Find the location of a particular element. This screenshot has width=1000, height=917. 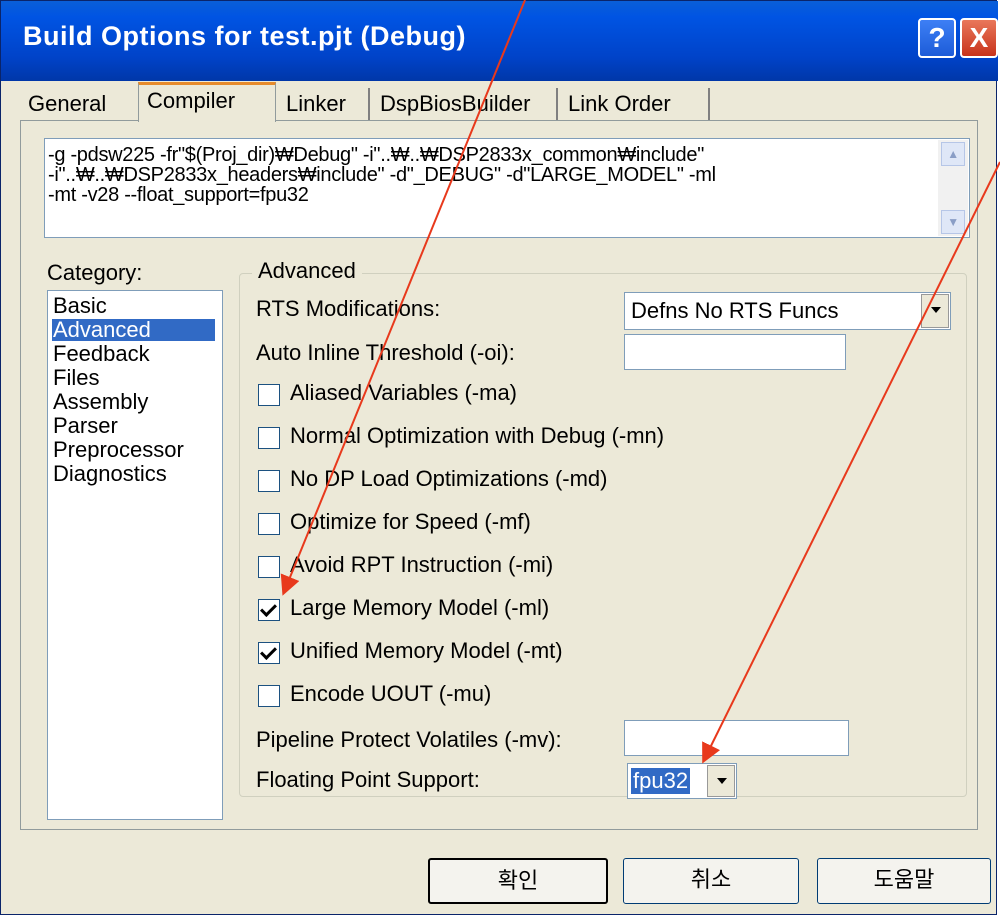

auto-inline-input is located at coordinates (735, 352).